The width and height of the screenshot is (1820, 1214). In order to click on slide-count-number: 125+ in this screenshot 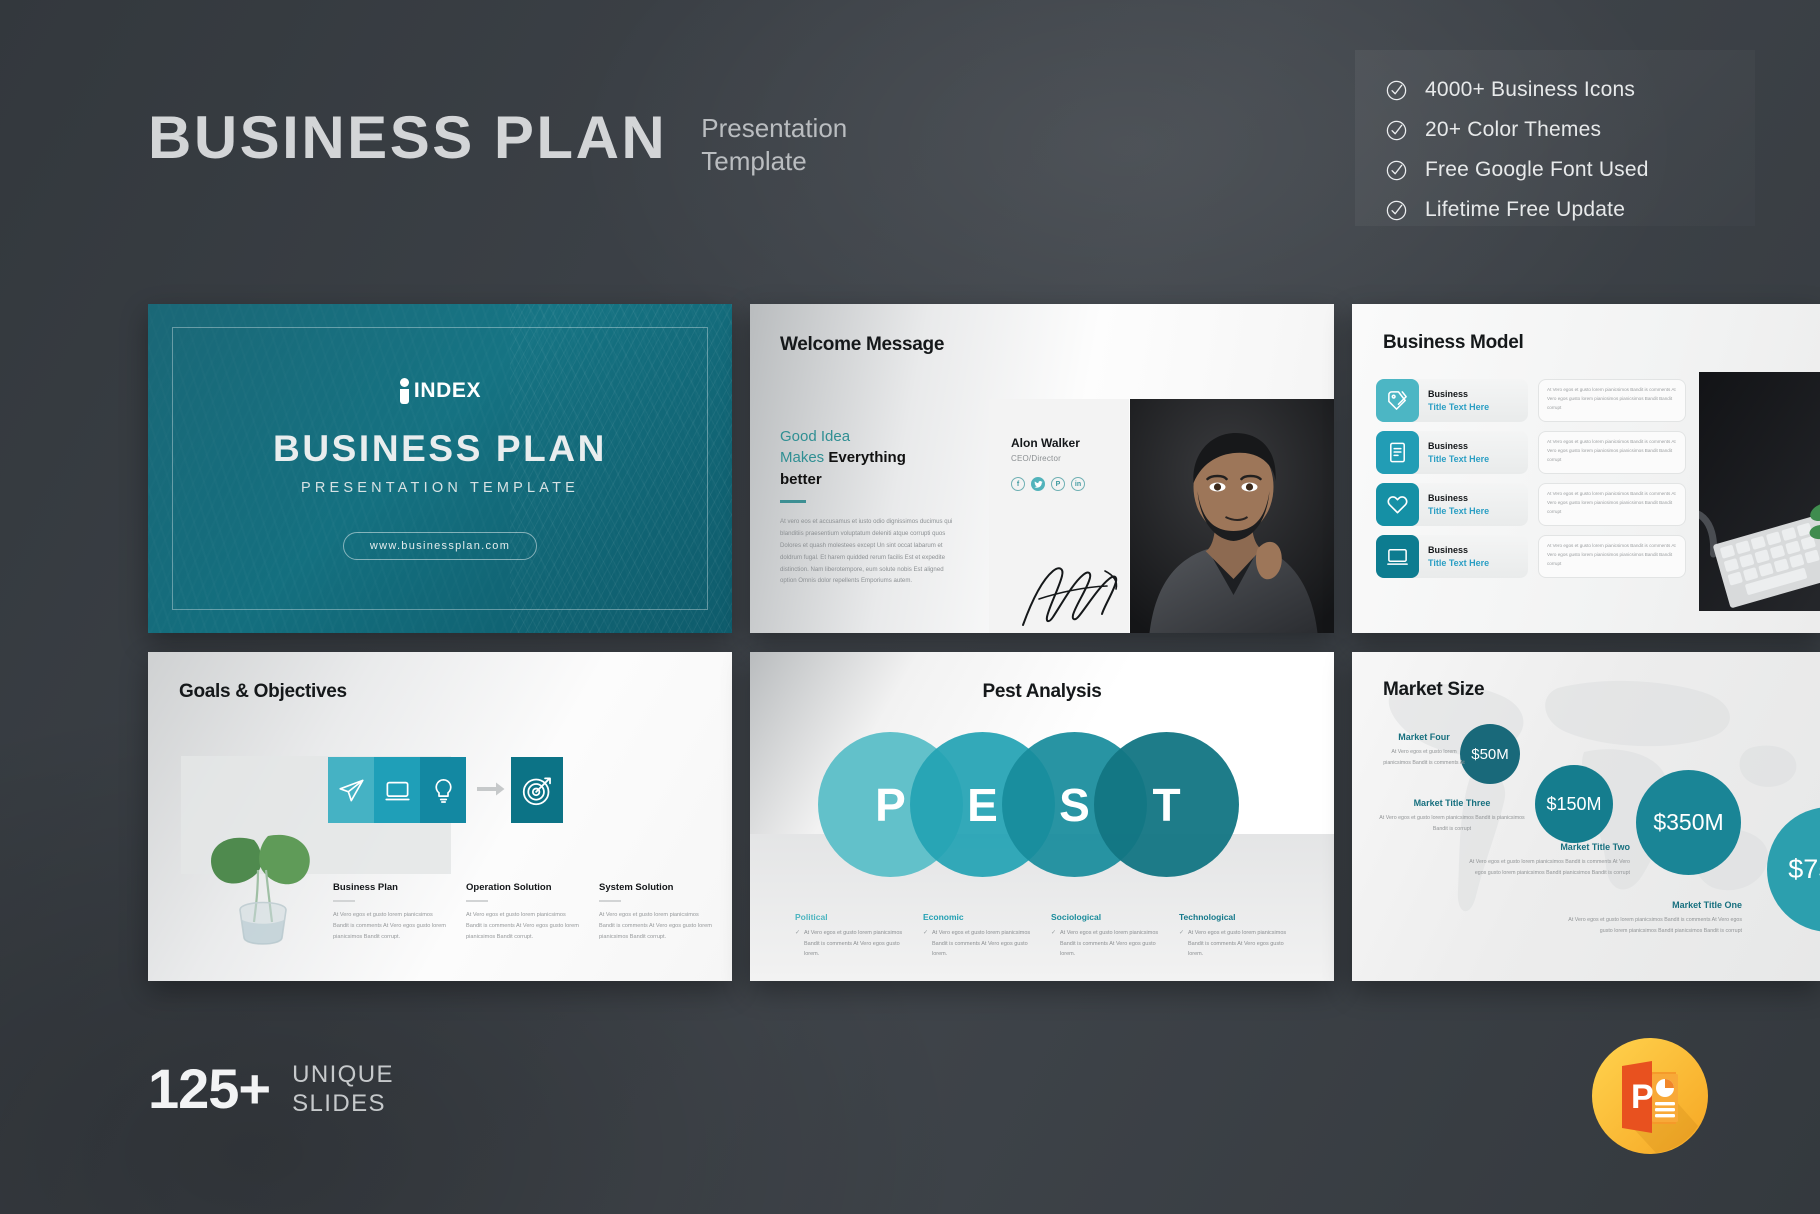, I will do `click(209, 1089)`.